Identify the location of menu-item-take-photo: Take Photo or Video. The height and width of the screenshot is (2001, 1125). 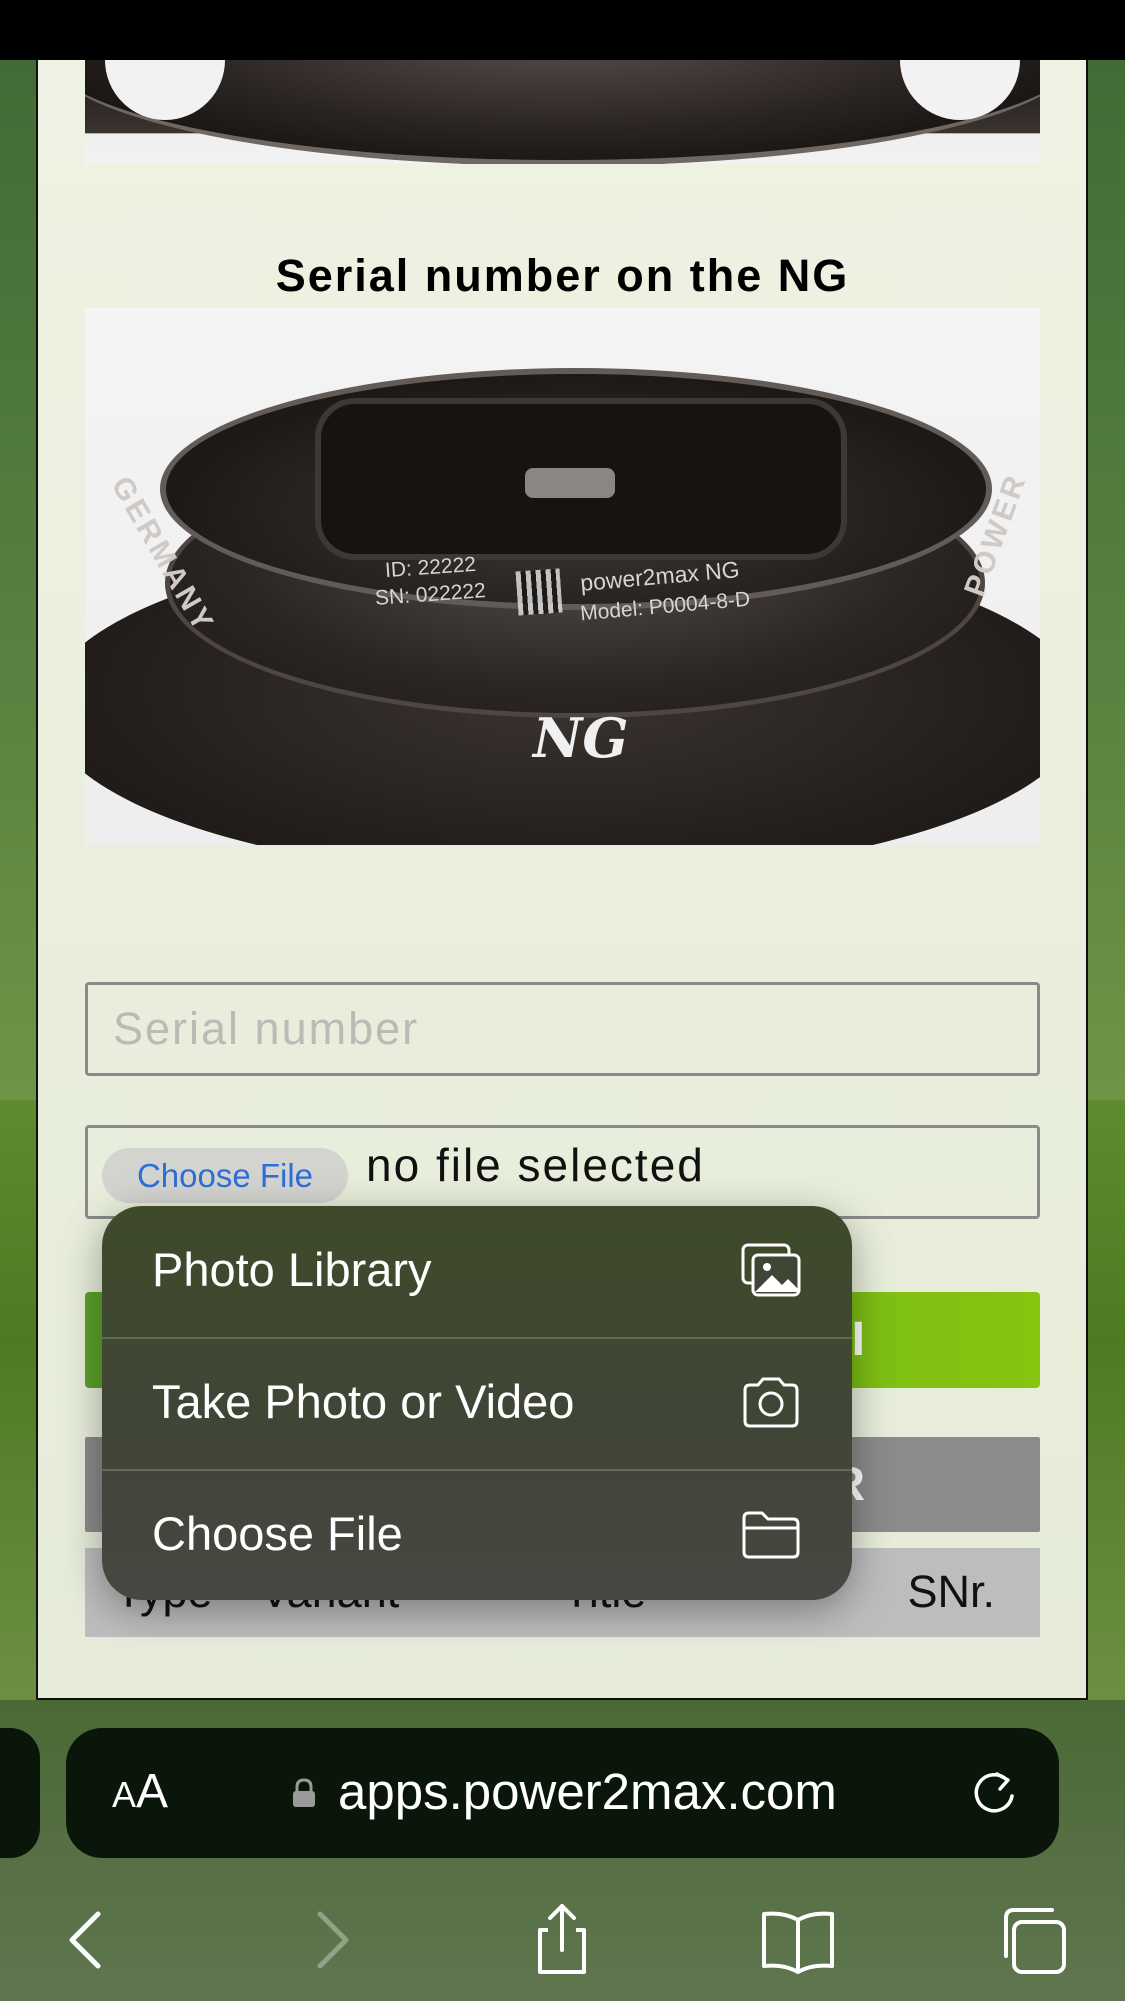
(477, 1403).